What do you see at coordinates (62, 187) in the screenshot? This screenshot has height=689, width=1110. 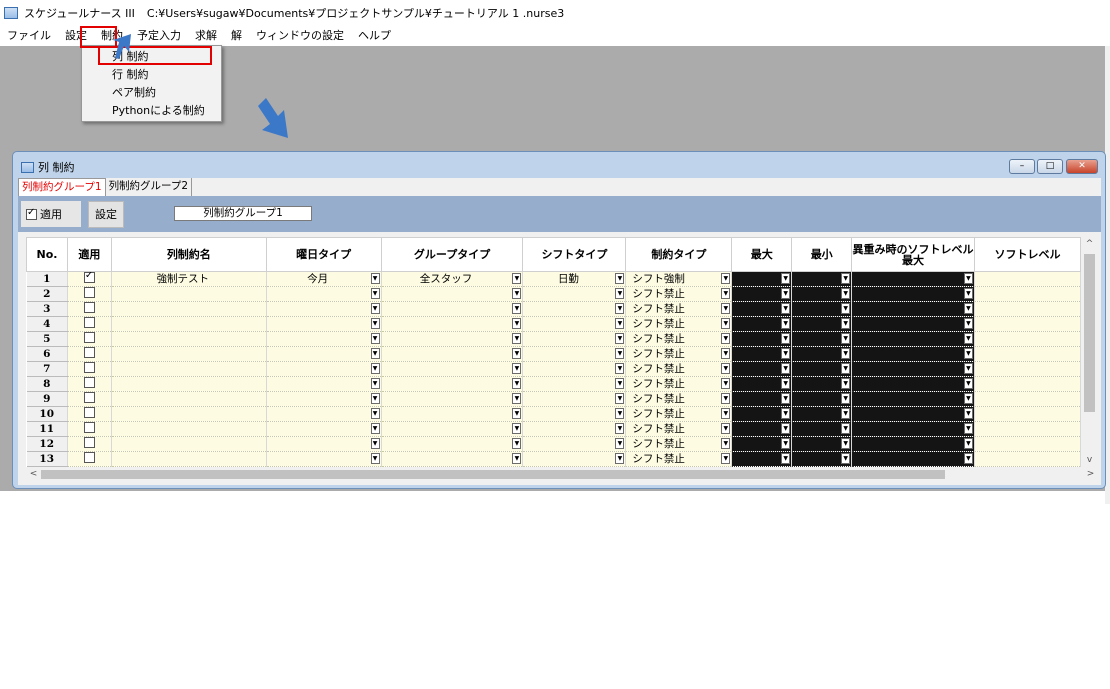 I see `tab-group-1: 列制約グループ1` at bounding box center [62, 187].